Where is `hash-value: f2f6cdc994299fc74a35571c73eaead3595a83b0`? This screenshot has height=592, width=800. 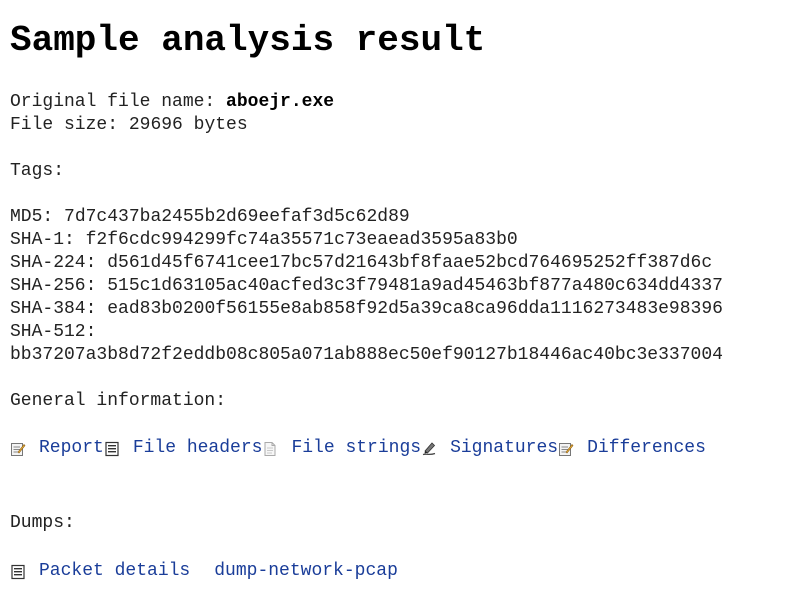 hash-value: f2f6cdc994299fc74a35571c73eaead3595a83b0 is located at coordinates (301, 240).